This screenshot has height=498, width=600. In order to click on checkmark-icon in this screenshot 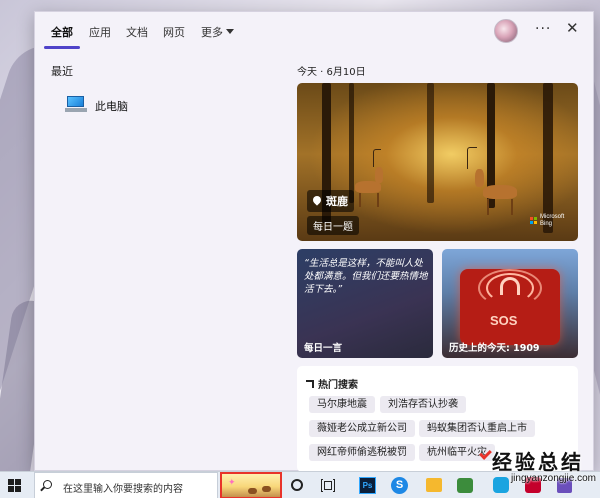, I will do `click(485, 453)`.